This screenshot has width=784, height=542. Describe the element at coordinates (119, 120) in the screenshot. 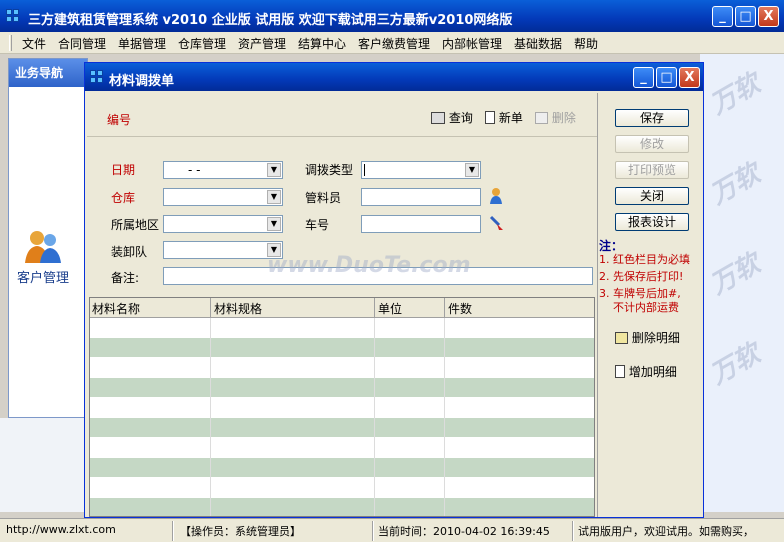

I see `code-label: 编号` at that location.